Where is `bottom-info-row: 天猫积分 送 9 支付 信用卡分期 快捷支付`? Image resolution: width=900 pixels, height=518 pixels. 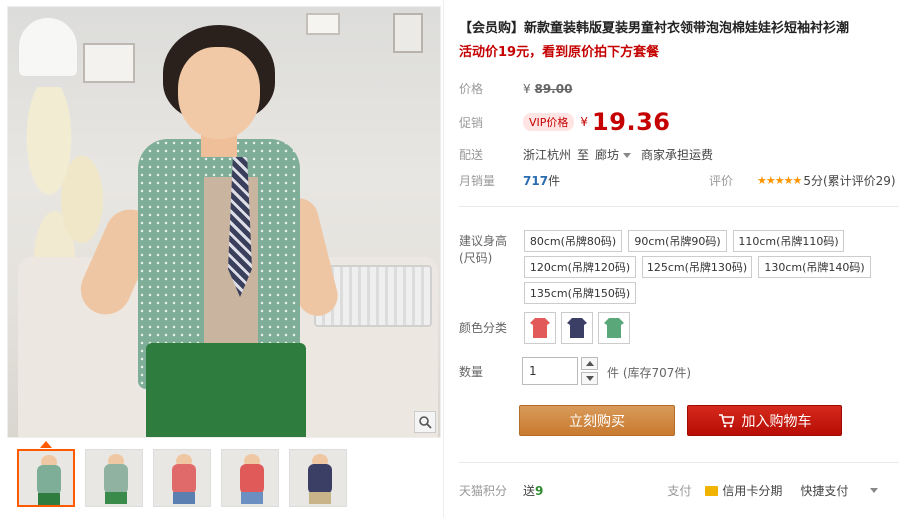
bottom-info-row: 天猫积分 送 9 支付 信用卡分期 快捷支付 is located at coordinates (679, 490).